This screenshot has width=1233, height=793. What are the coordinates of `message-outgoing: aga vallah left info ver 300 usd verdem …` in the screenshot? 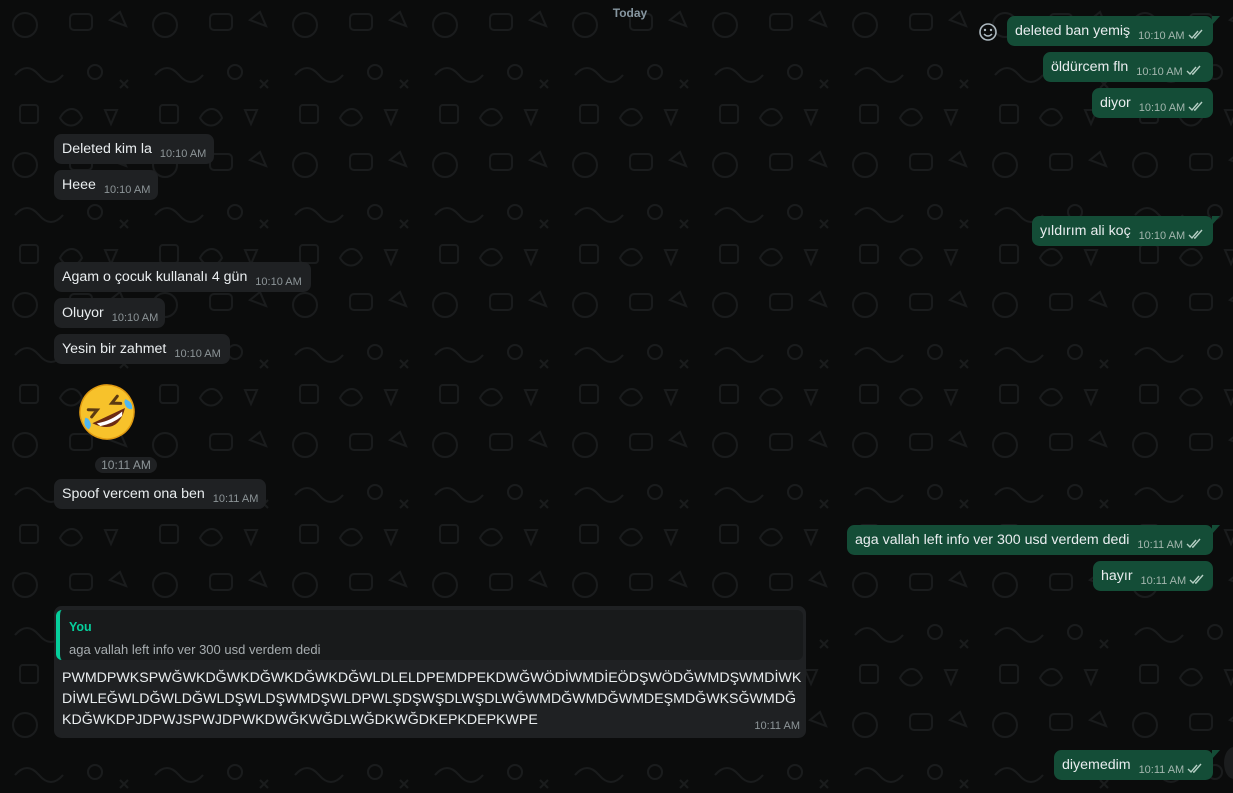 It's located at (1030, 540).